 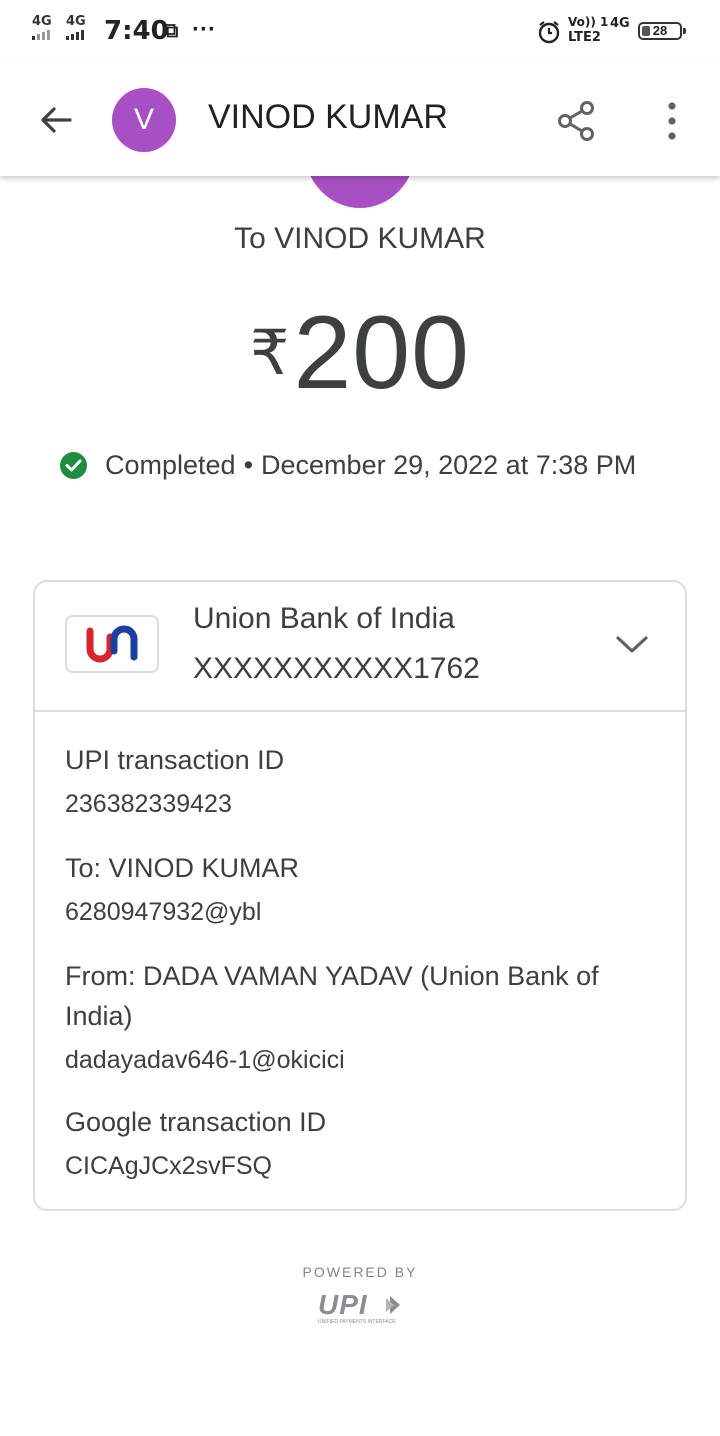 I want to click on more-notifications-icon: ···, so click(x=204, y=29).